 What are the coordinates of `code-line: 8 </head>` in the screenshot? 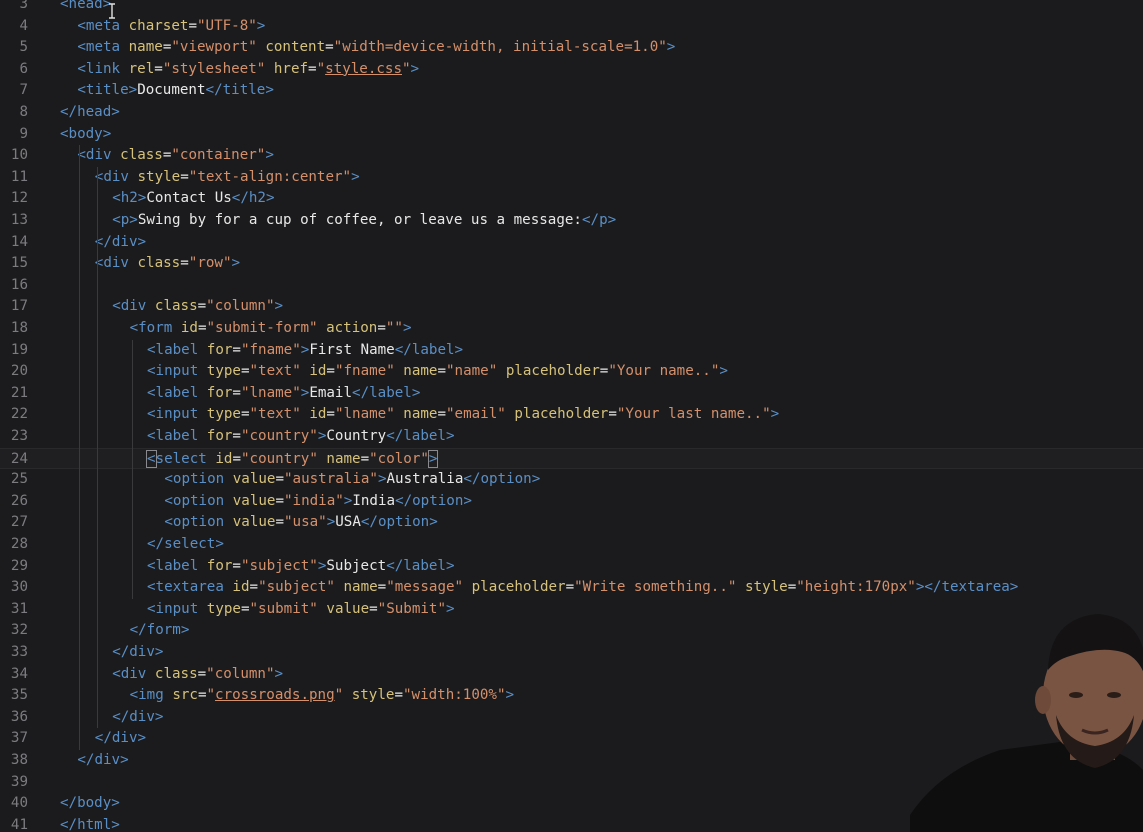 It's located at (571, 113).